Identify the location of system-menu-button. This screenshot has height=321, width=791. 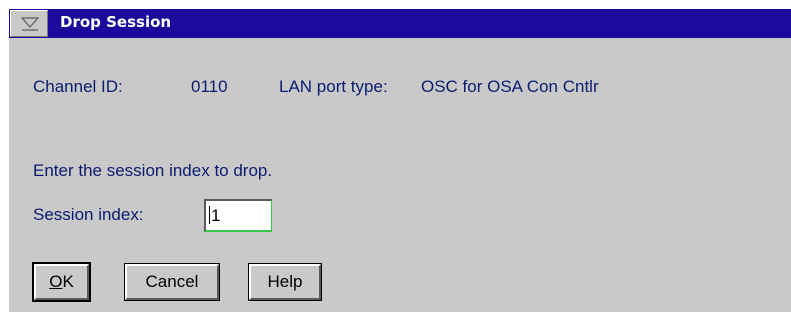
(29, 23).